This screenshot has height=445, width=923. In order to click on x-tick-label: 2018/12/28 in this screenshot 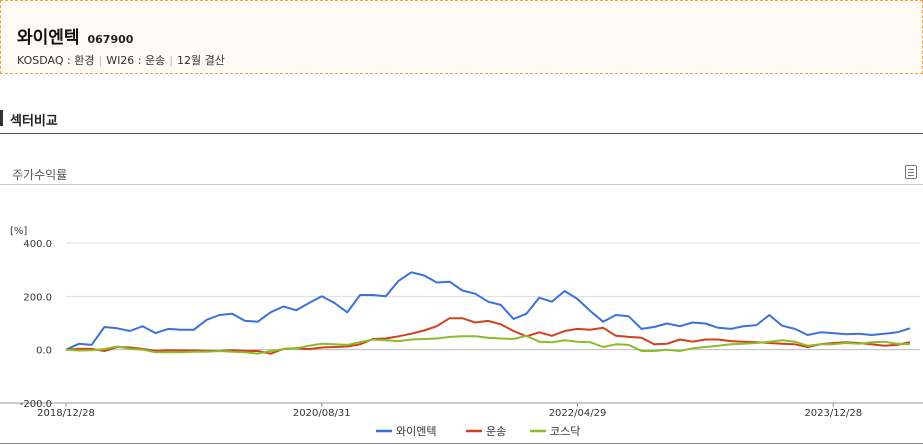, I will do `click(66, 413)`.